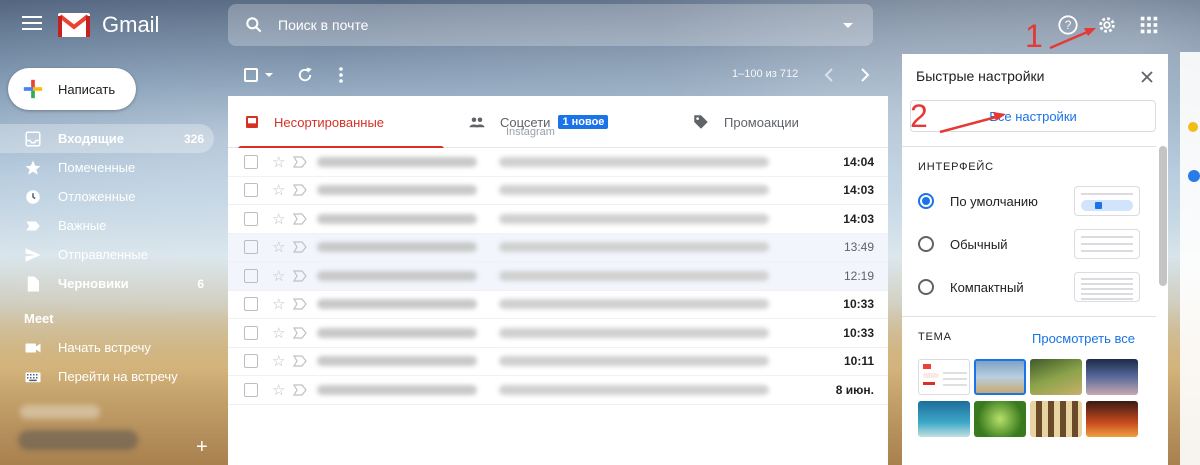 The width and height of the screenshot is (1200, 465). What do you see at coordinates (926, 287) in the screenshot?
I see `density-compact-radio` at bounding box center [926, 287].